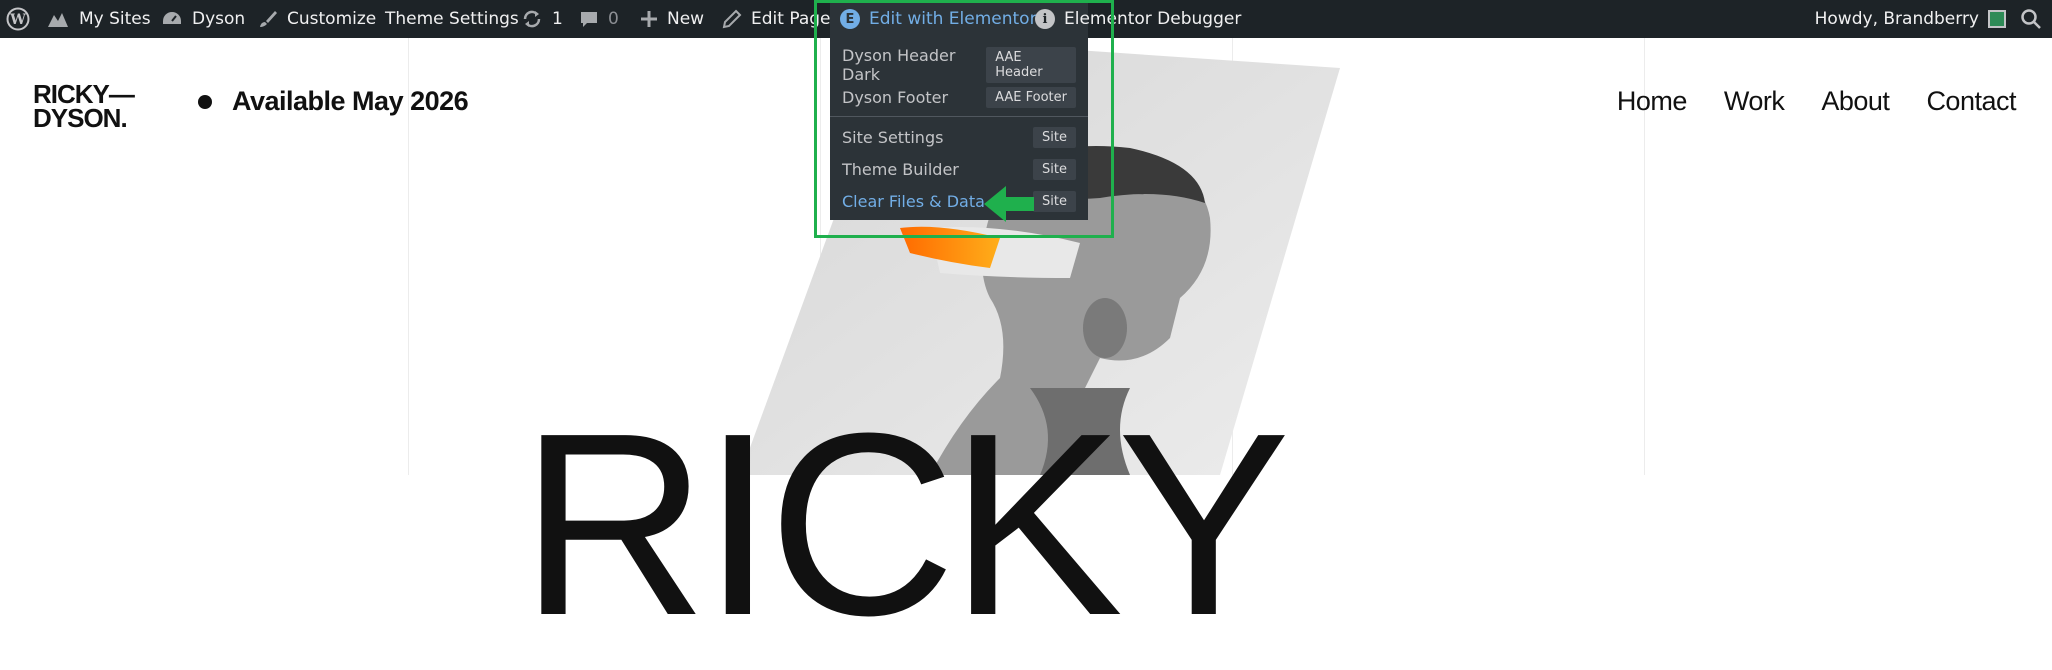 This screenshot has height=670, width=2052. Describe the element at coordinates (899, 65) in the screenshot. I see `menu-item-label: Dyson Header Dark` at that location.